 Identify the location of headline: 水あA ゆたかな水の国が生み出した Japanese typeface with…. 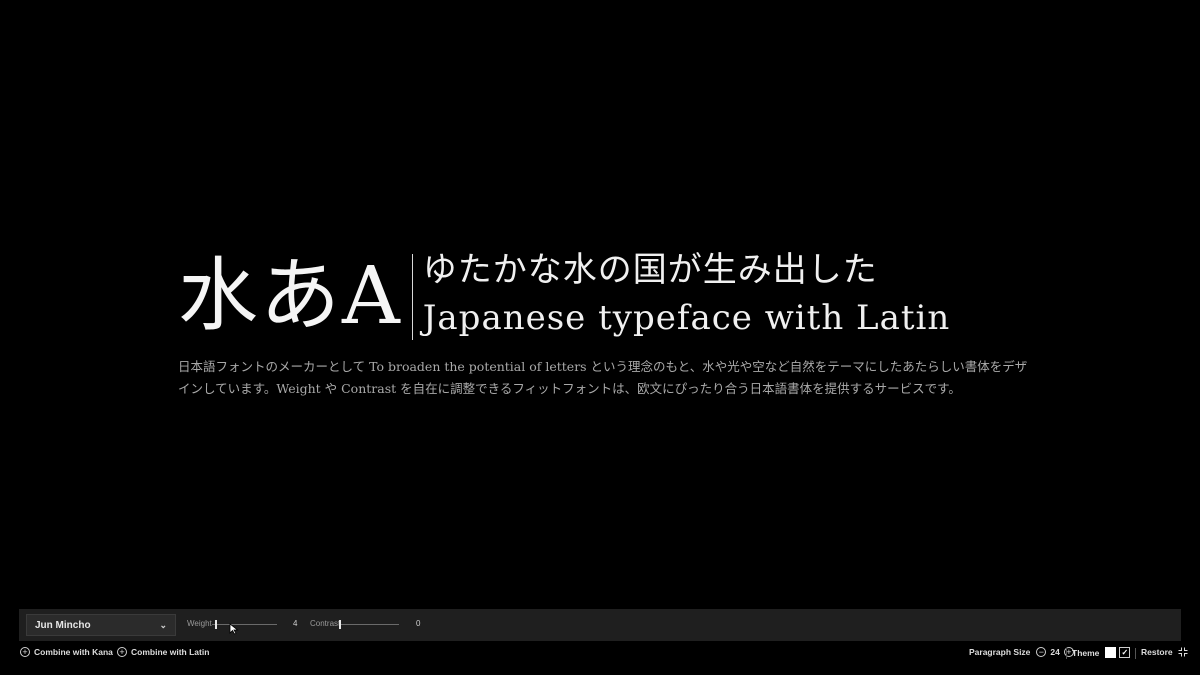
(608, 296).